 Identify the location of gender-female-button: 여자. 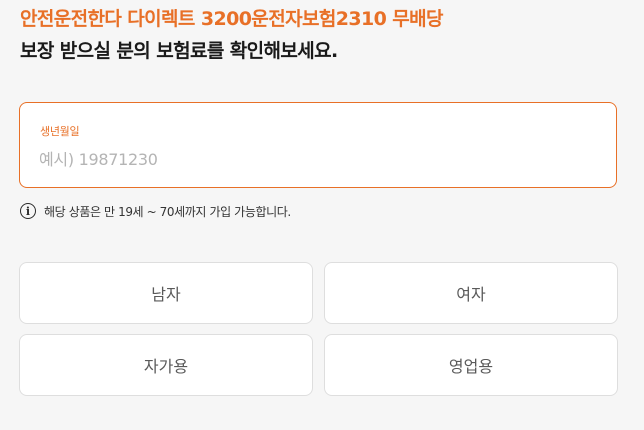
(471, 293).